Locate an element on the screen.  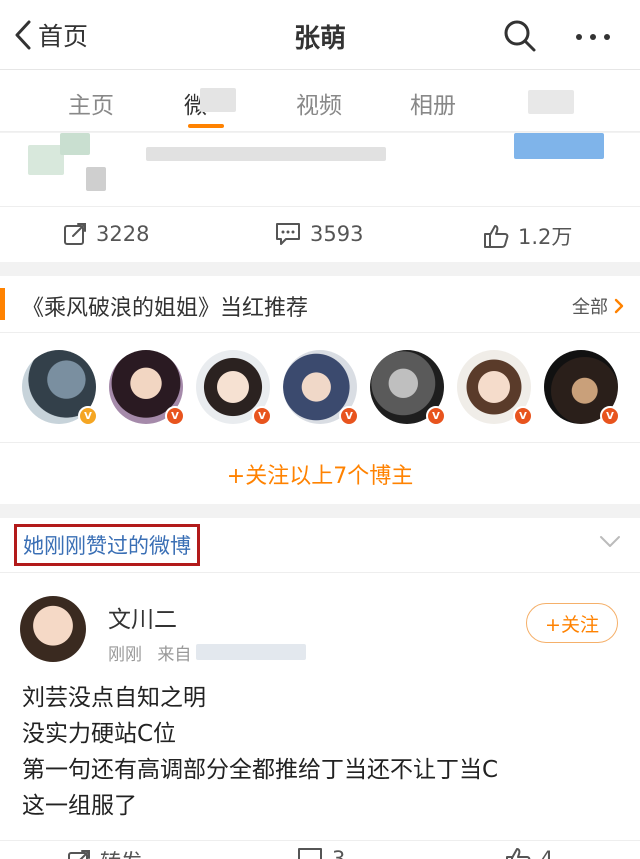
post-text-line: 刘芸没点自知之明 is located at coordinates (114, 698).